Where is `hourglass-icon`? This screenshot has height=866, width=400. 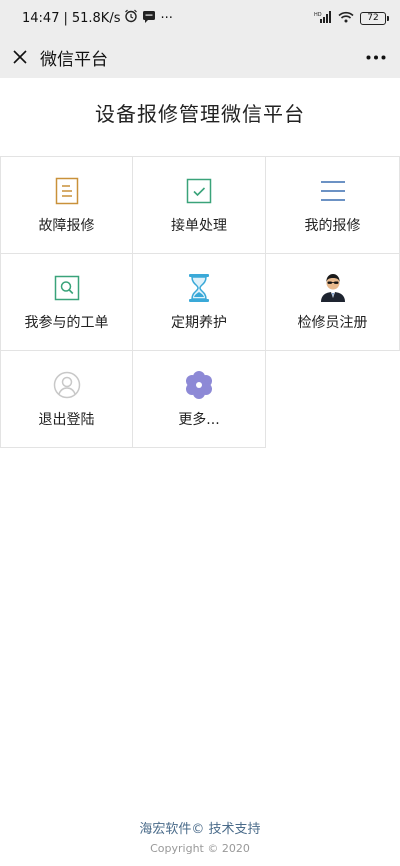
hourglass-icon is located at coordinates (199, 288).